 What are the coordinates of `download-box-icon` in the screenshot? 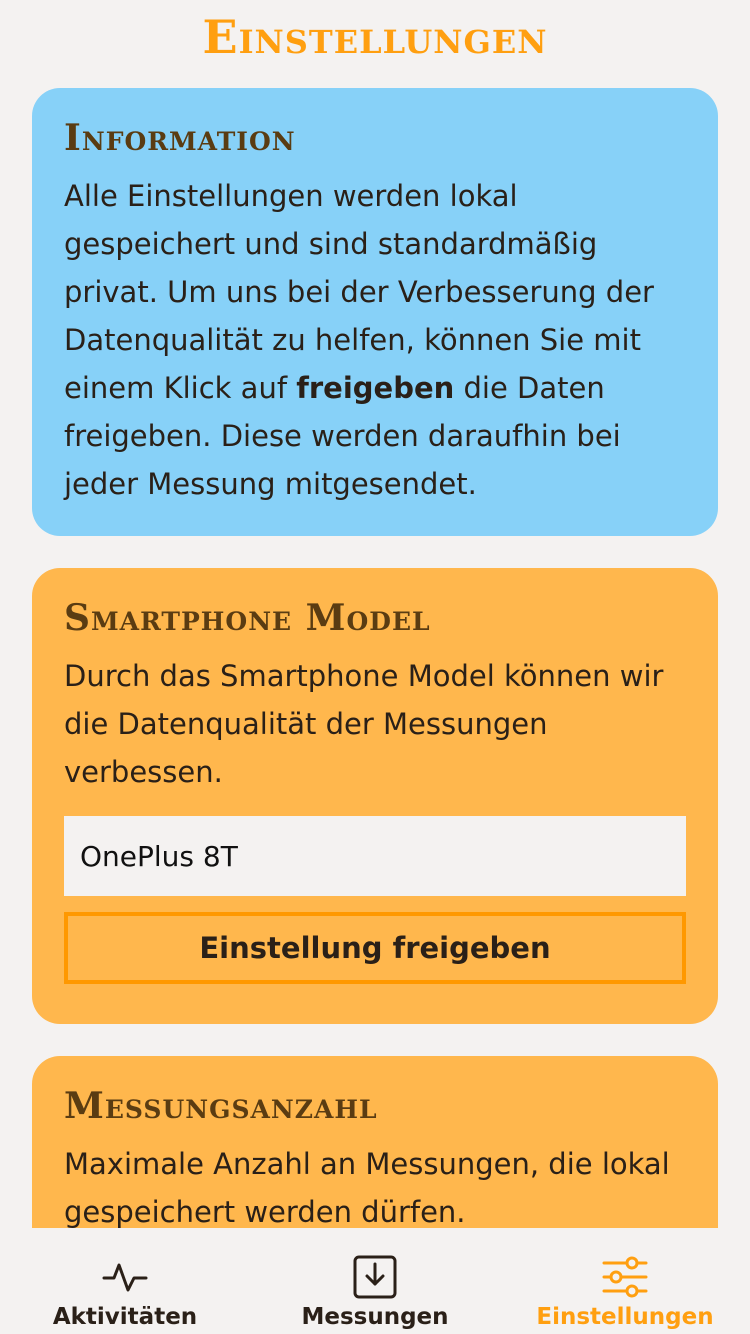 It's located at (375, 1277).